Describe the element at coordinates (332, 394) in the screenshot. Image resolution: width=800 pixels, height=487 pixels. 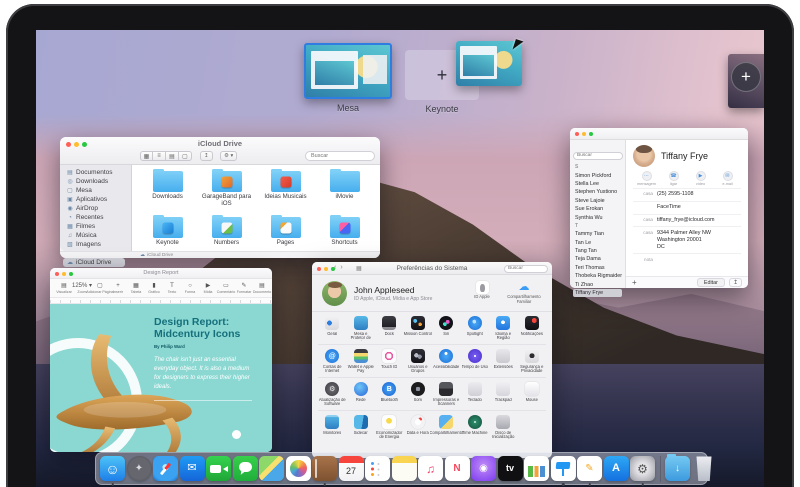
I see `pref-atualizacao: ⚙ Atualização de Software` at that location.